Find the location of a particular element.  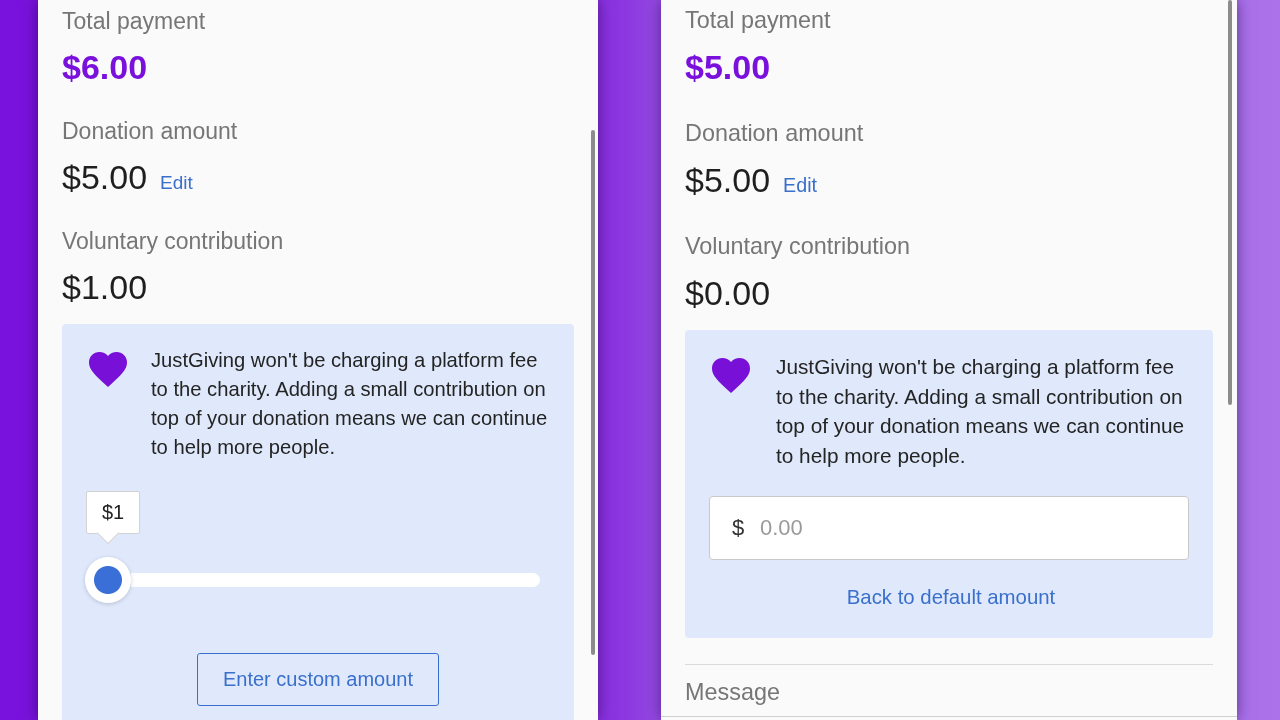

total-amount: $5.00 is located at coordinates (728, 67).